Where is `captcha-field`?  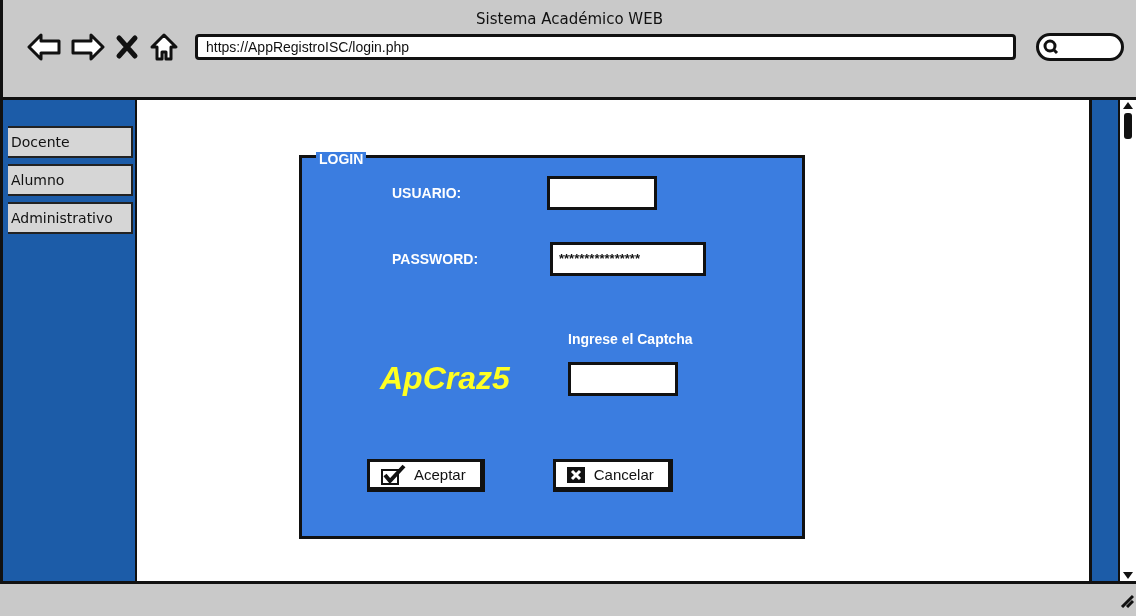
captcha-field is located at coordinates (623, 378).